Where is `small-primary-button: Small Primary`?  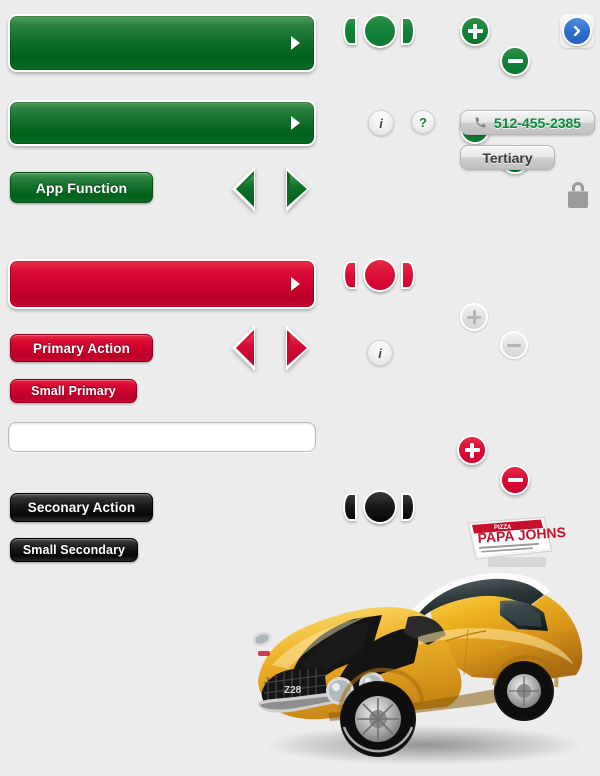
small-primary-button: Small Primary is located at coordinates (73, 391).